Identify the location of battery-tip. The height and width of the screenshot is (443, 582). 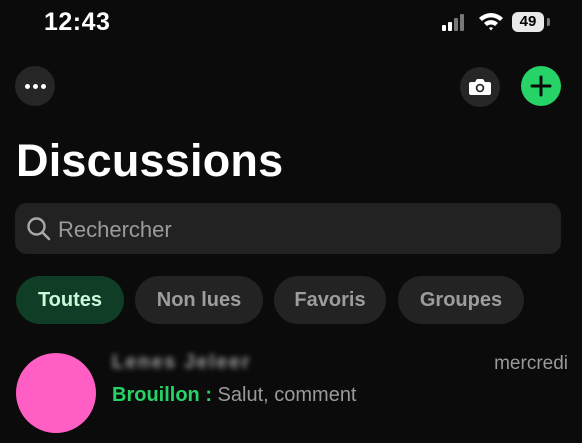
(548, 22).